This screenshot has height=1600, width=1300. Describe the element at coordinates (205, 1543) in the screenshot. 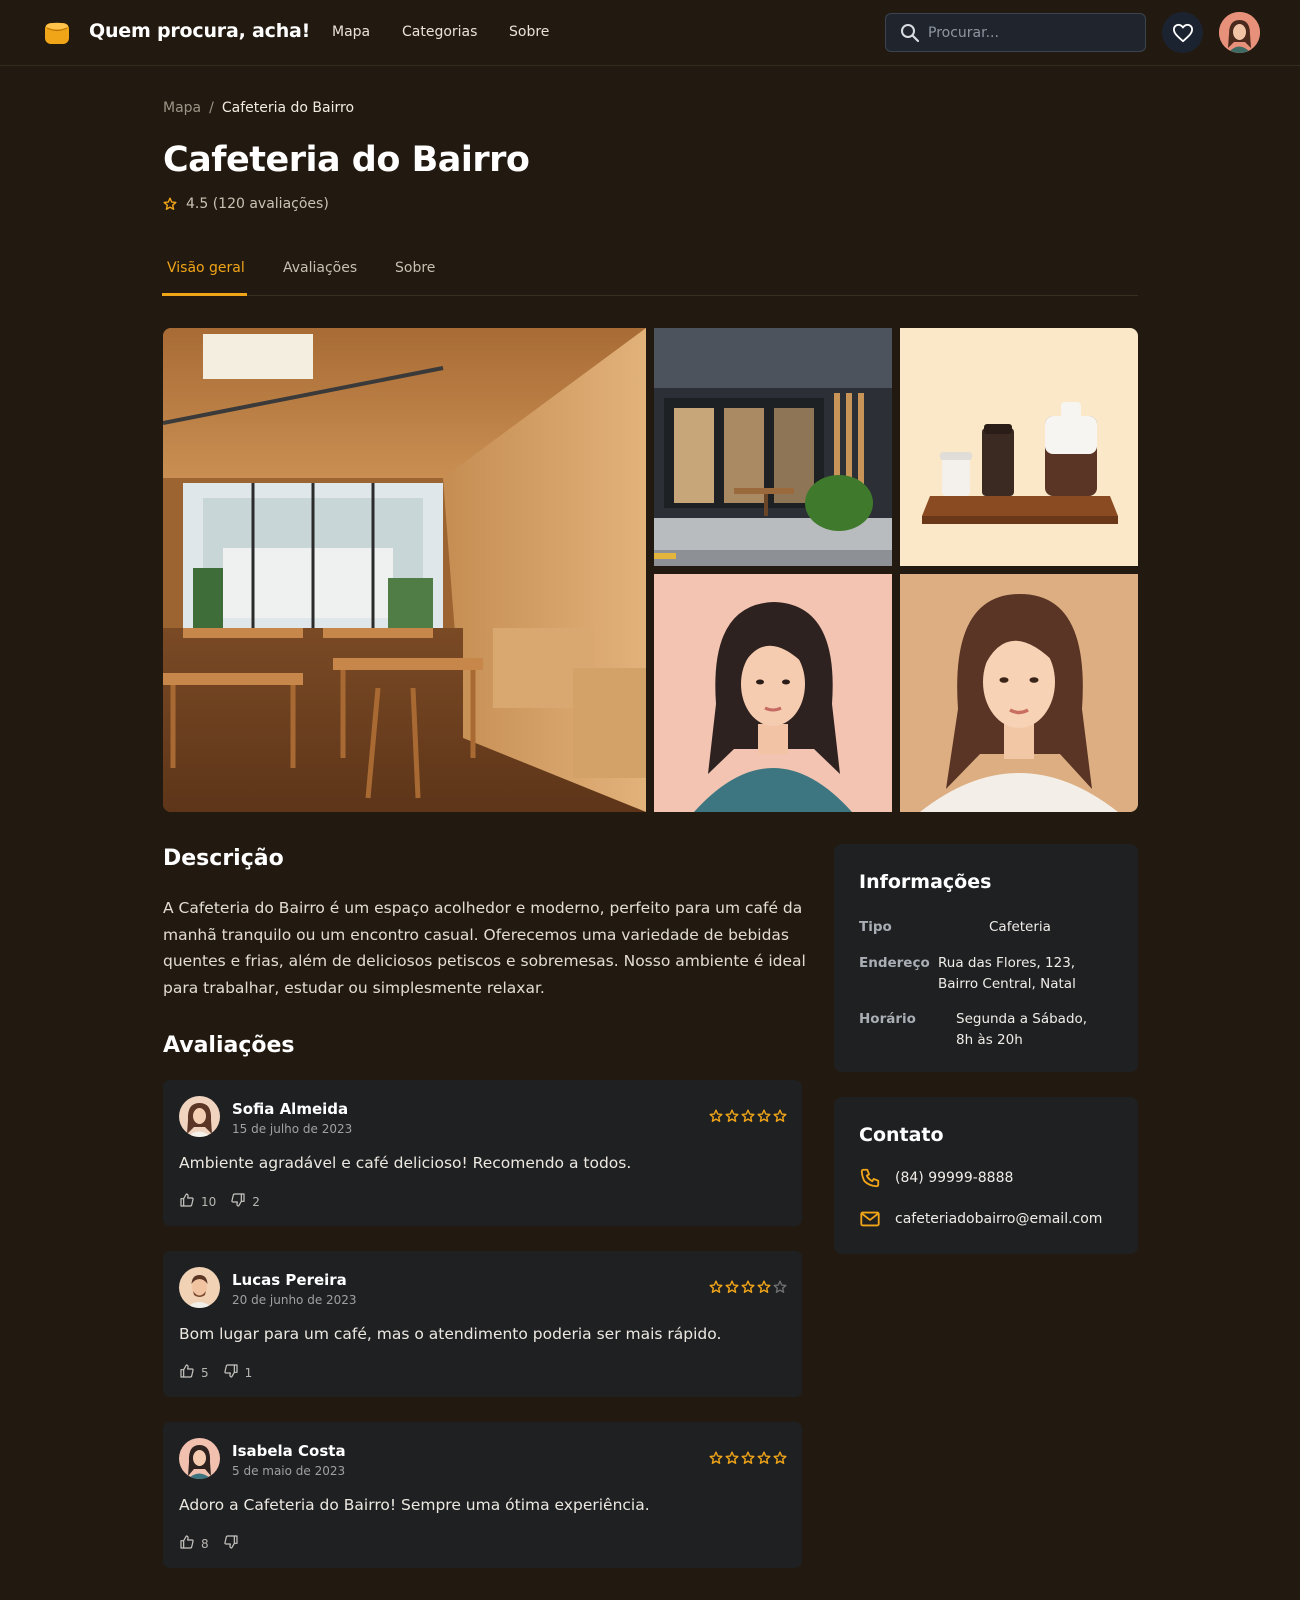

I see `like-count: 8` at that location.